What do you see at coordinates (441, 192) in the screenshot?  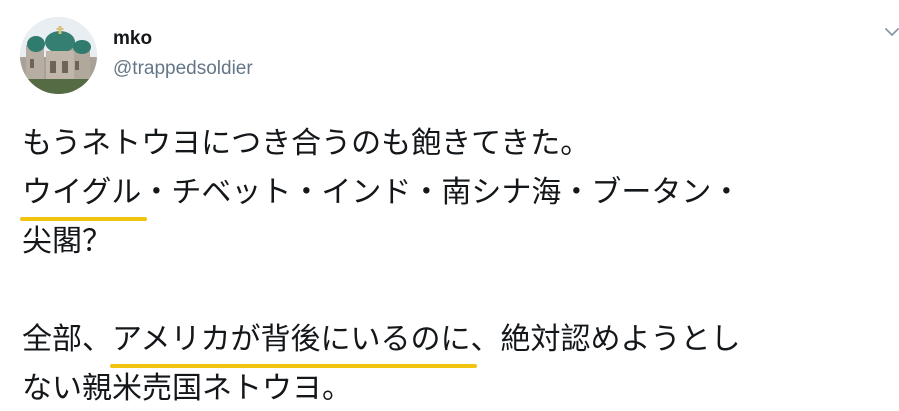 I see `tweet-line-2-rest: ・チベット・インド・南シナ海・ブータン・` at bounding box center [441, 192].